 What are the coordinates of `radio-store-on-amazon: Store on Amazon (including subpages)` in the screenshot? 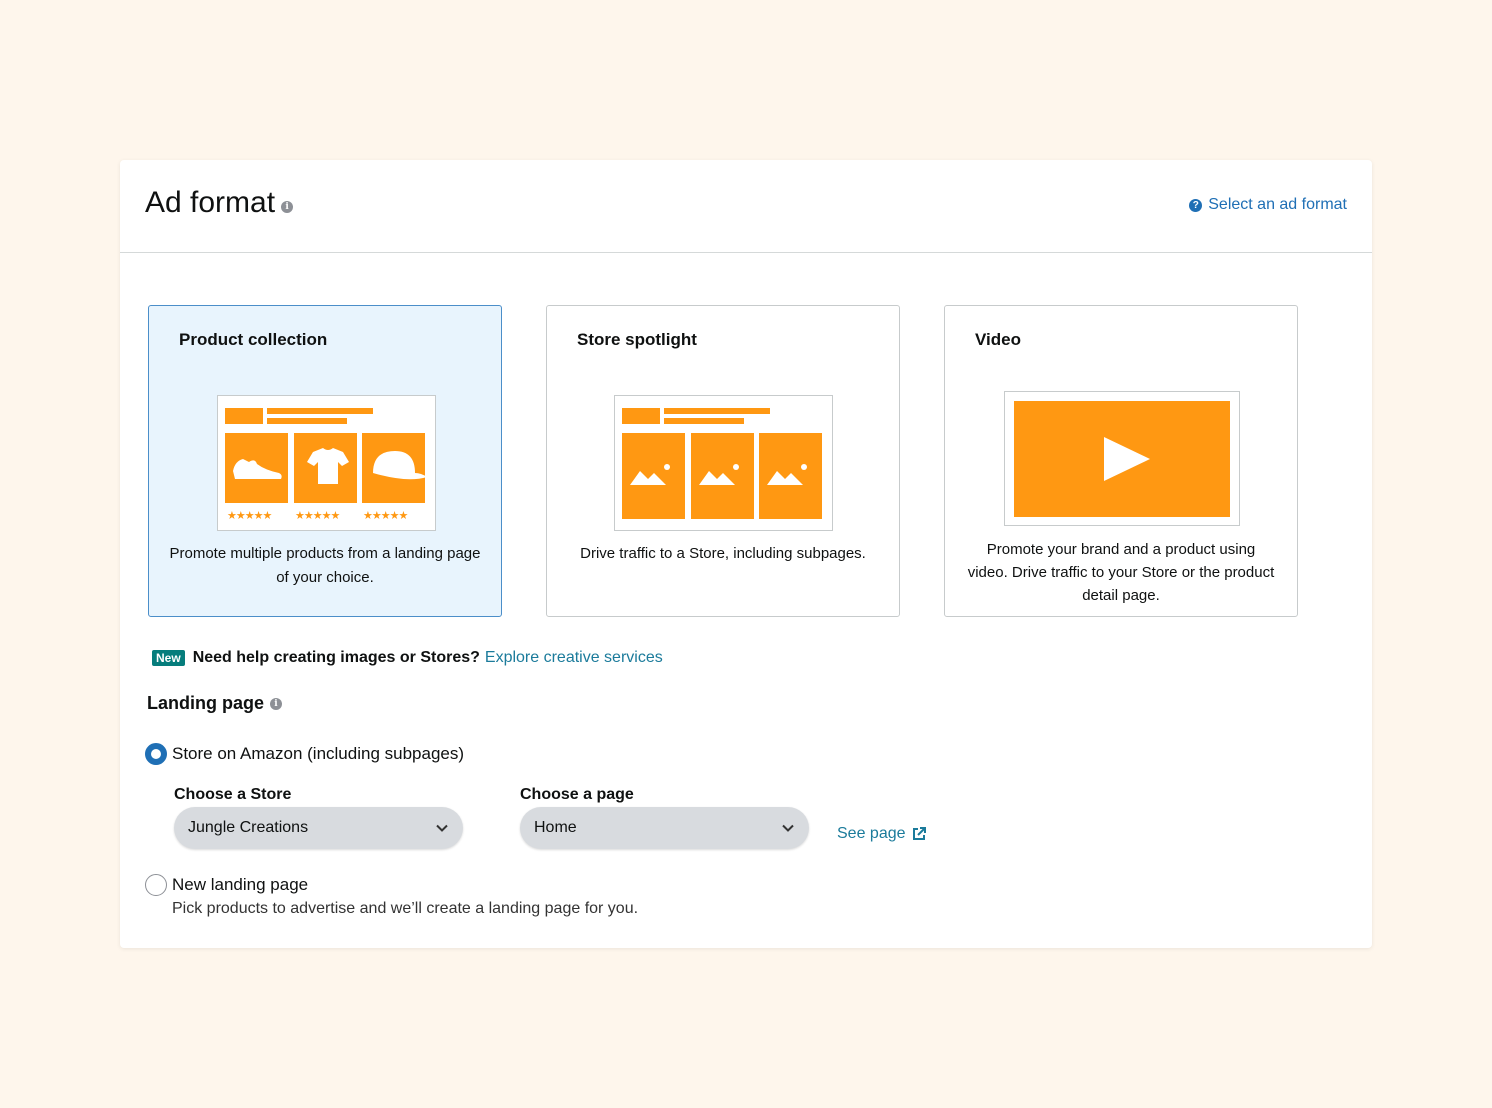 It's located at (304, 754).